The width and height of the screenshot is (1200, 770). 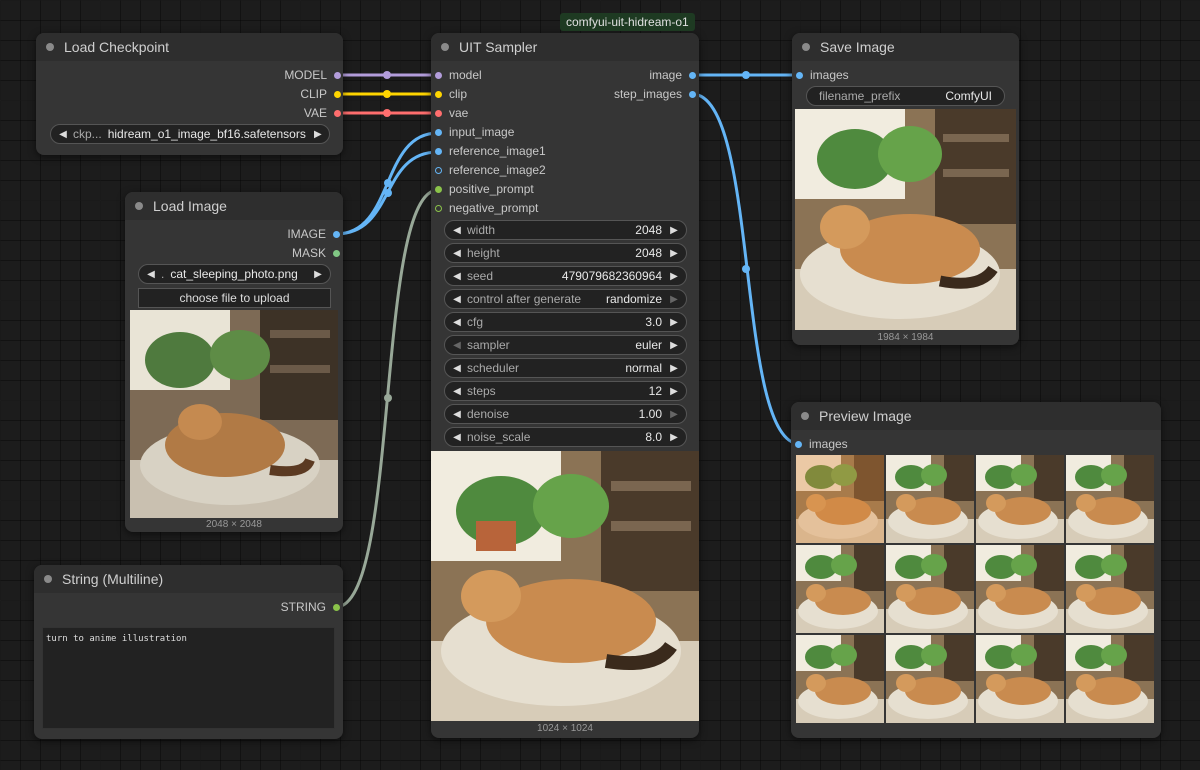 What do you see at coordinates (565, 230) in the screenshot?
I see `width-widget: ◀ width 2048 ▶` at bounding box center [565, 230].